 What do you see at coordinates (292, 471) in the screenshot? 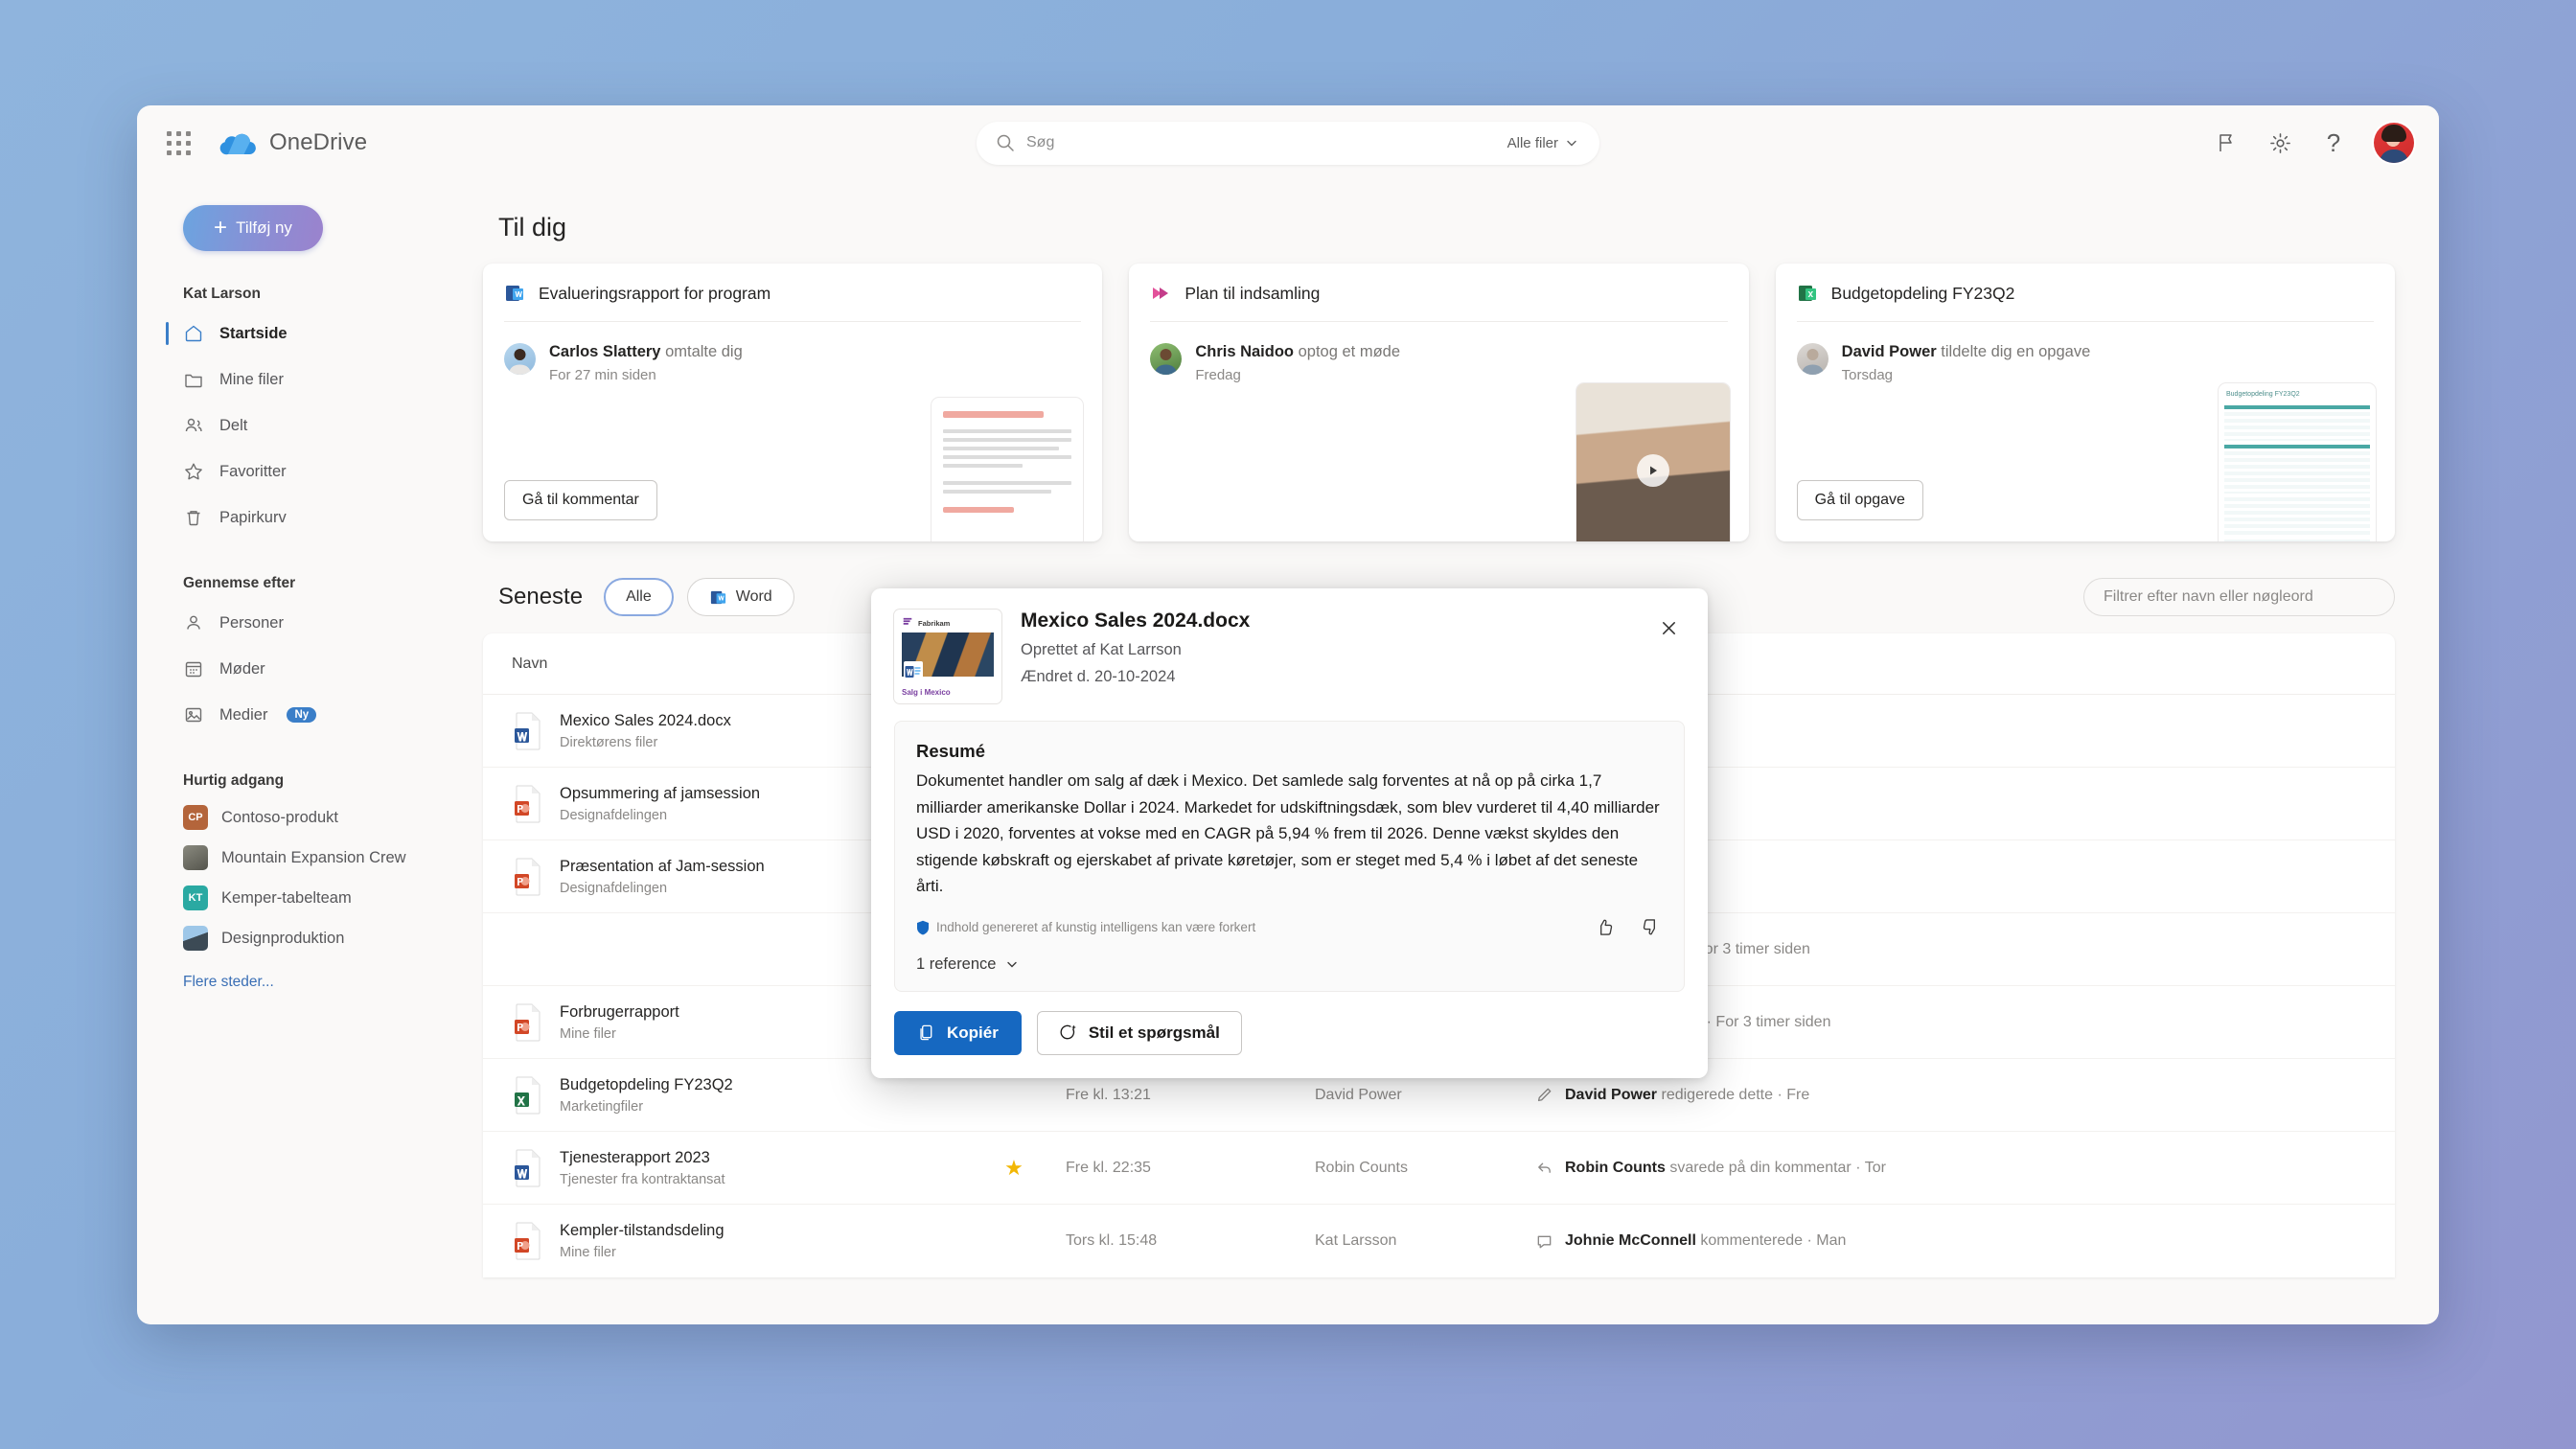
I see `sidebar-item-favoritter: Favoritter` at bounding box center [292, 471].